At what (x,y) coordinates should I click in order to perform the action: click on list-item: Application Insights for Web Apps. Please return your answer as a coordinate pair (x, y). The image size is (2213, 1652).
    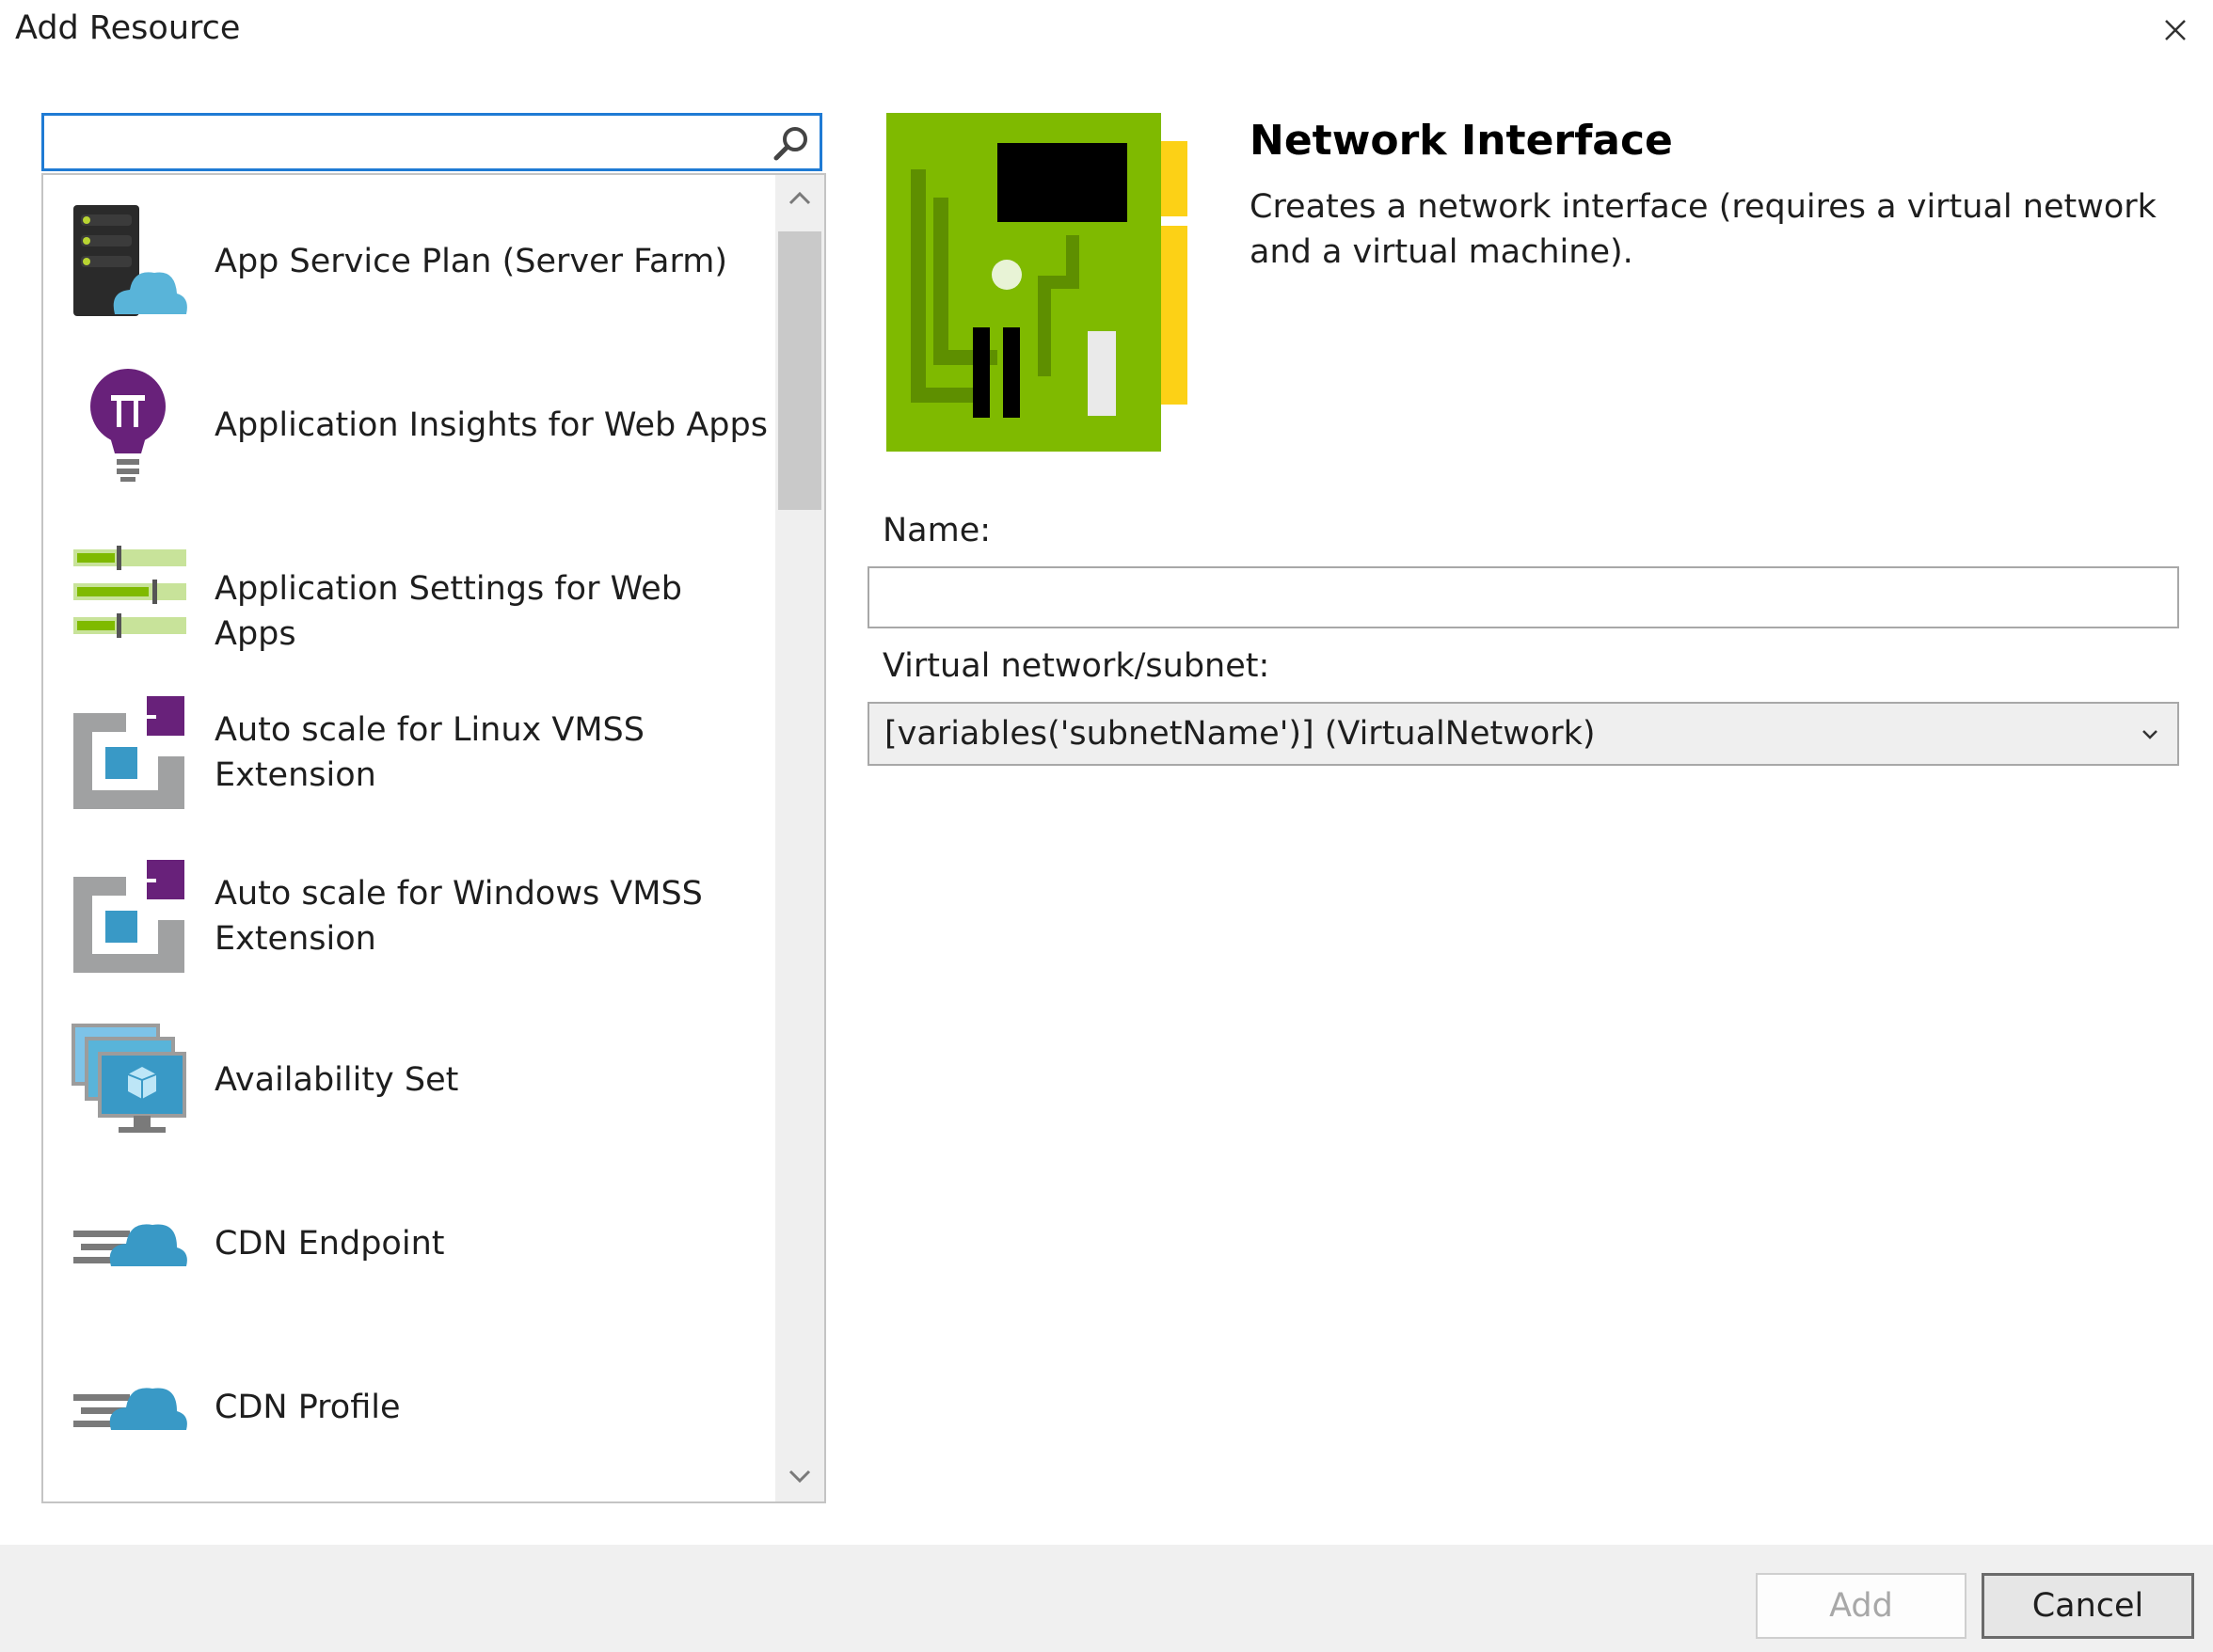
    Looking at the image, I should click on (408, 425).